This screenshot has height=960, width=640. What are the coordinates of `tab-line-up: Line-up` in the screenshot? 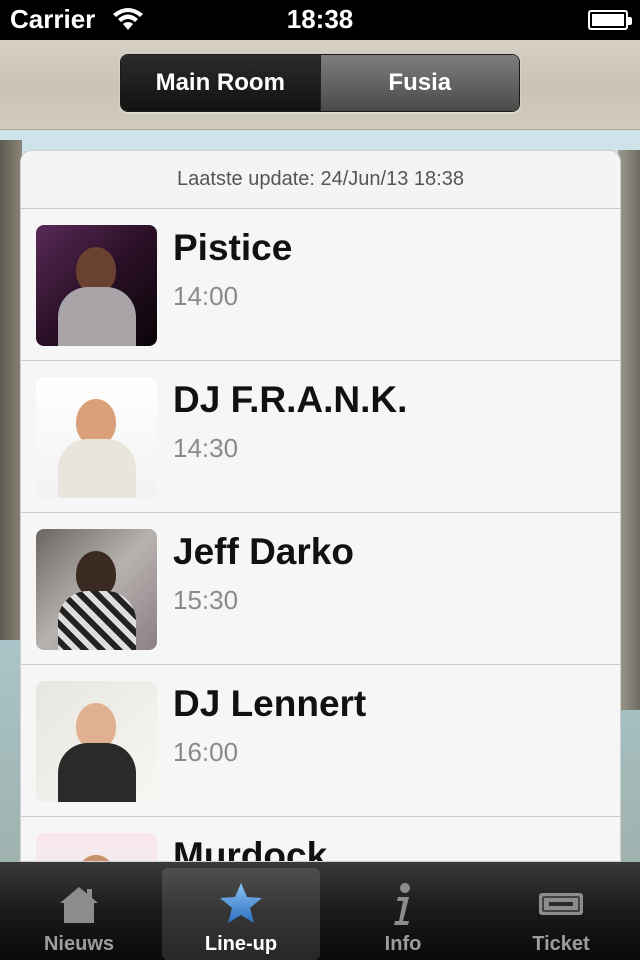 It's located at (241, 914).